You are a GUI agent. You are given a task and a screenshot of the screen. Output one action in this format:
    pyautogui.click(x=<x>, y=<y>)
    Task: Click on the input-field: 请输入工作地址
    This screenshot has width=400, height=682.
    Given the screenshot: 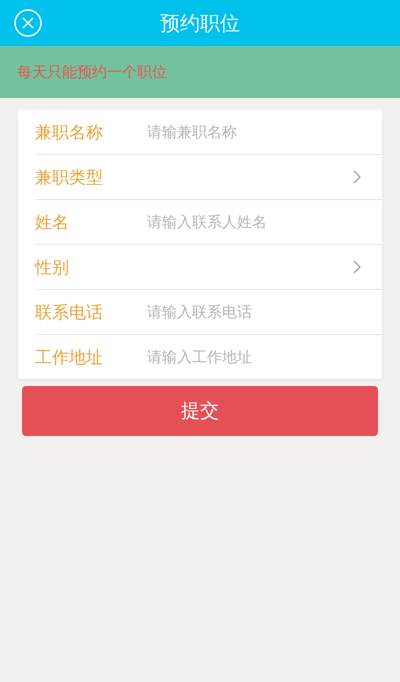 What is the action you would take?
    pyautogui.click(x=264, y=357)
    